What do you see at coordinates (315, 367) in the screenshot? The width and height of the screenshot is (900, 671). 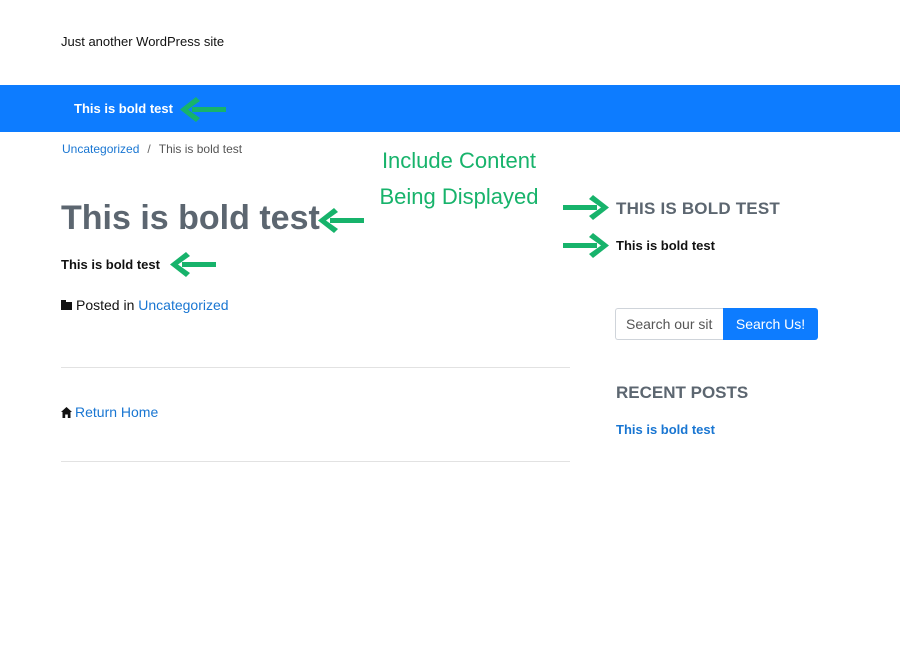 I see `divider-top` at bounding box center [315, 367].